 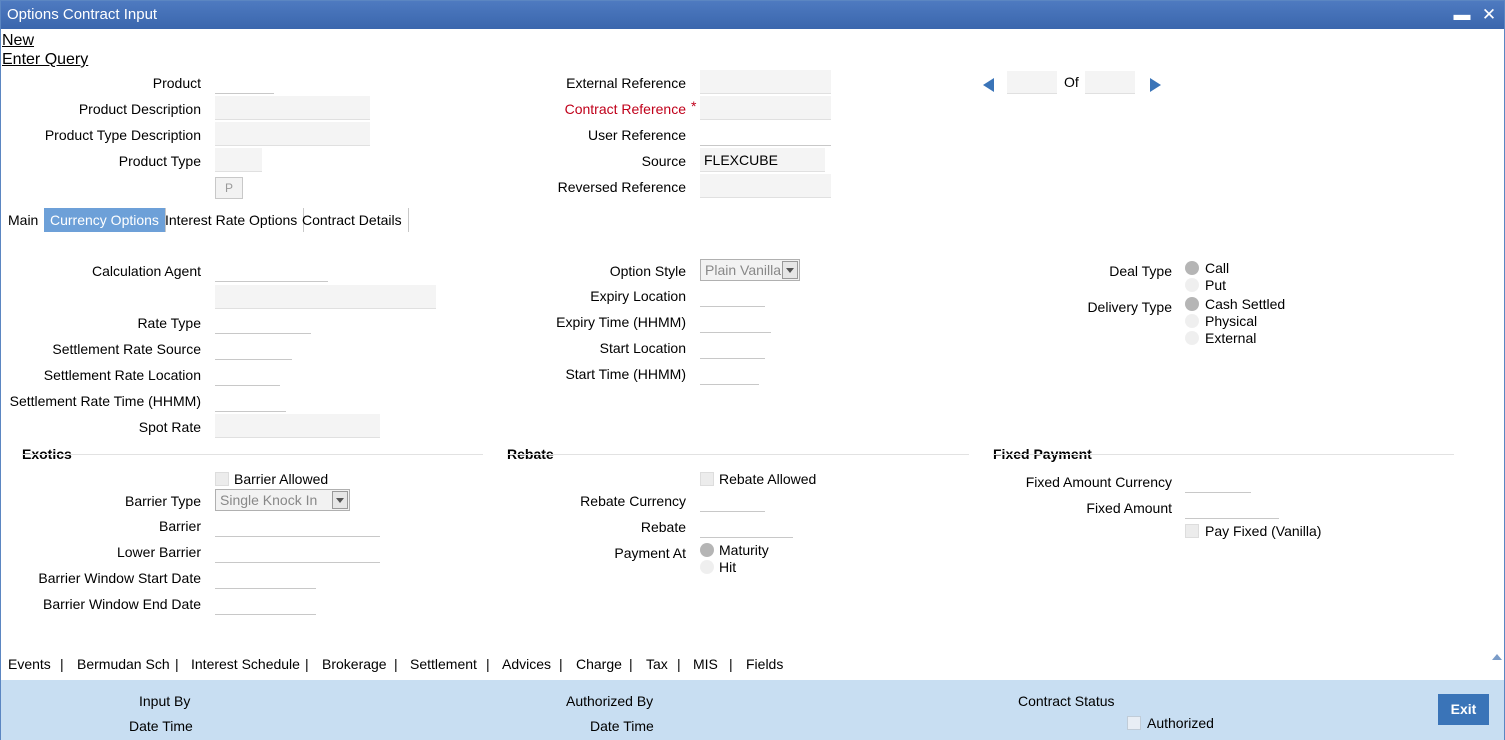 What do you see at coordinates (1192, 285) in the screenshot?
I see `deal-type-put-radio` at bounding box center [1192, 285].